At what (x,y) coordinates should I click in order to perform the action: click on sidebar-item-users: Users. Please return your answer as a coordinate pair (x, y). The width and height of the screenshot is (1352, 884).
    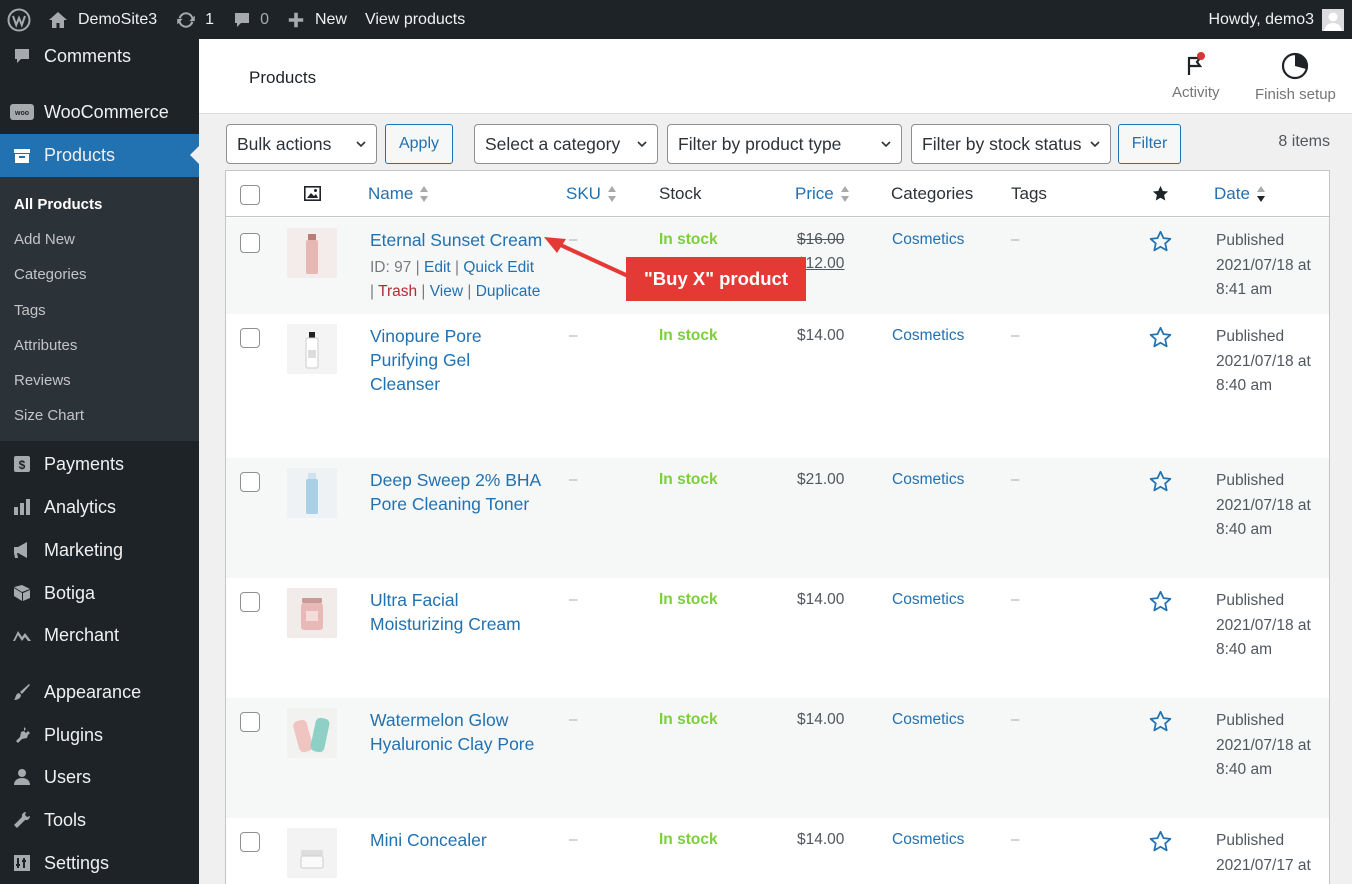
    Looking at the image, I should click on (99, 777).